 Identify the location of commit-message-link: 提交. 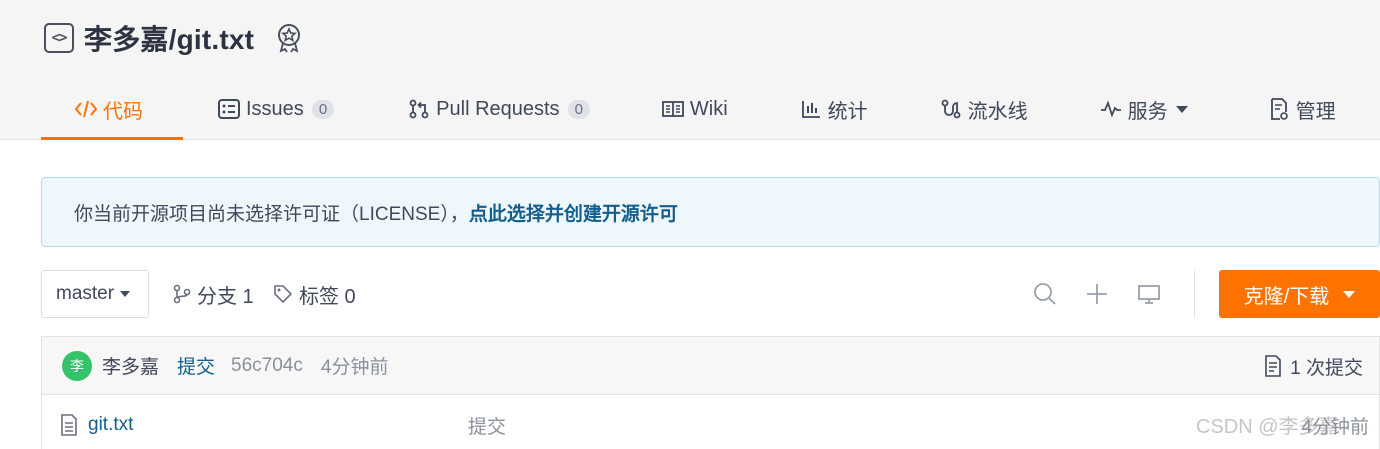
(196, 365).